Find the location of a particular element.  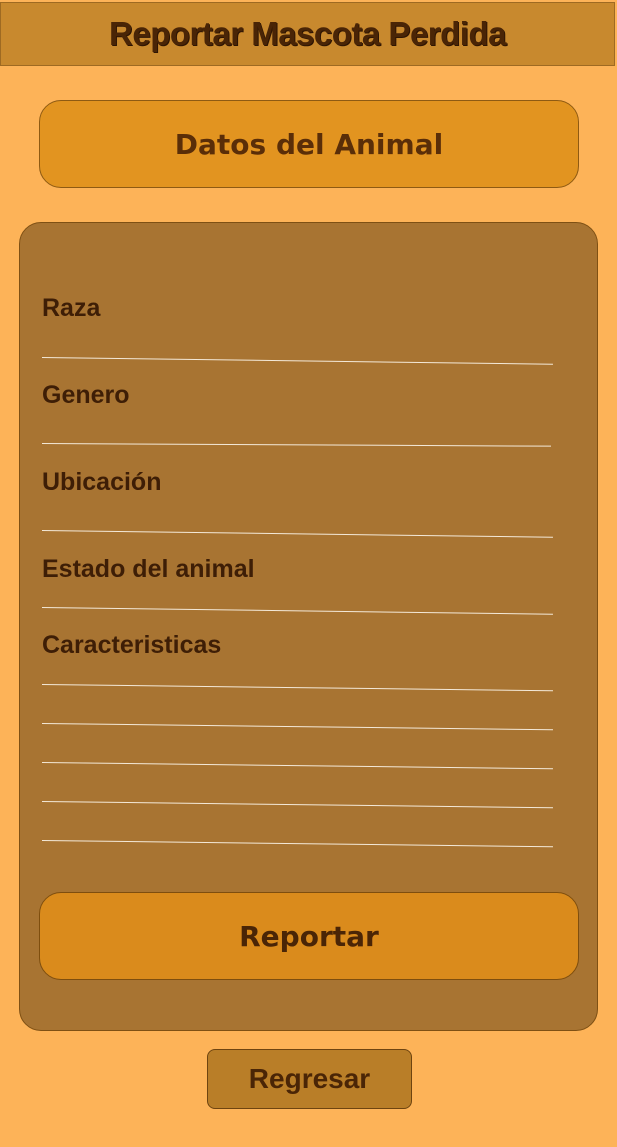

location-label: Ubicación is located at coordinates (102, 482).